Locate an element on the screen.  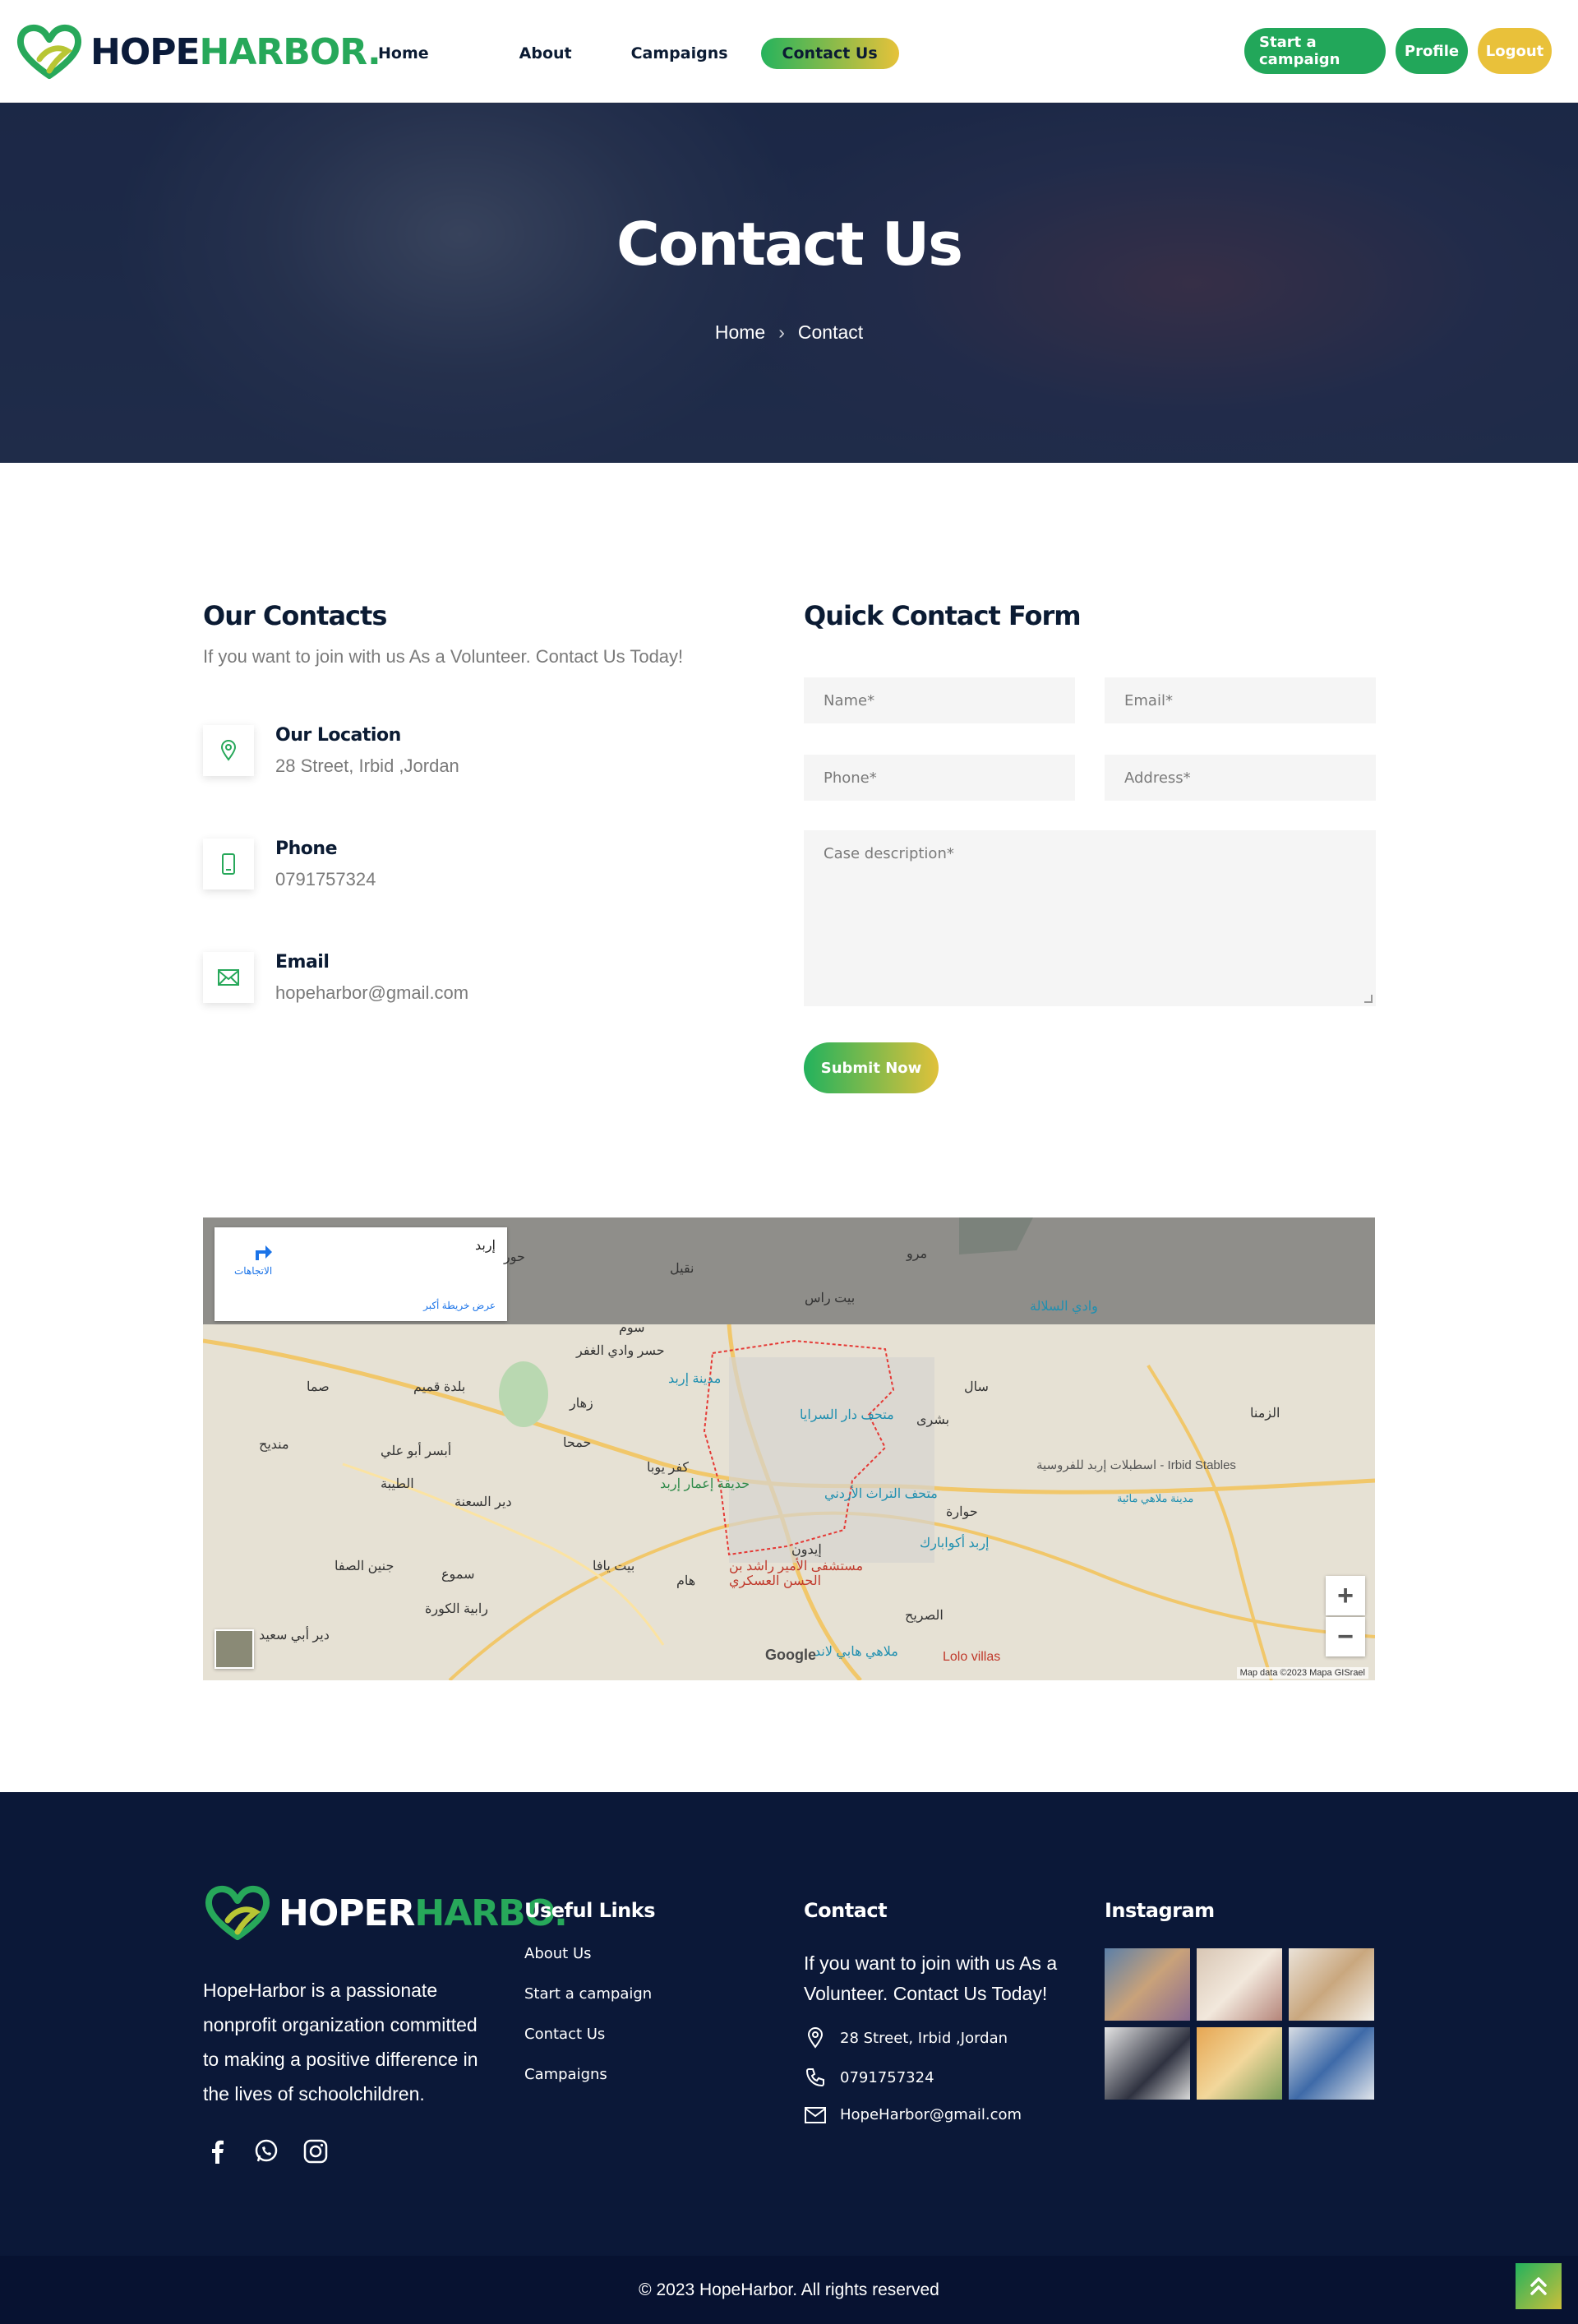
logout-button: Logout is located at coordinates (1515, 51).